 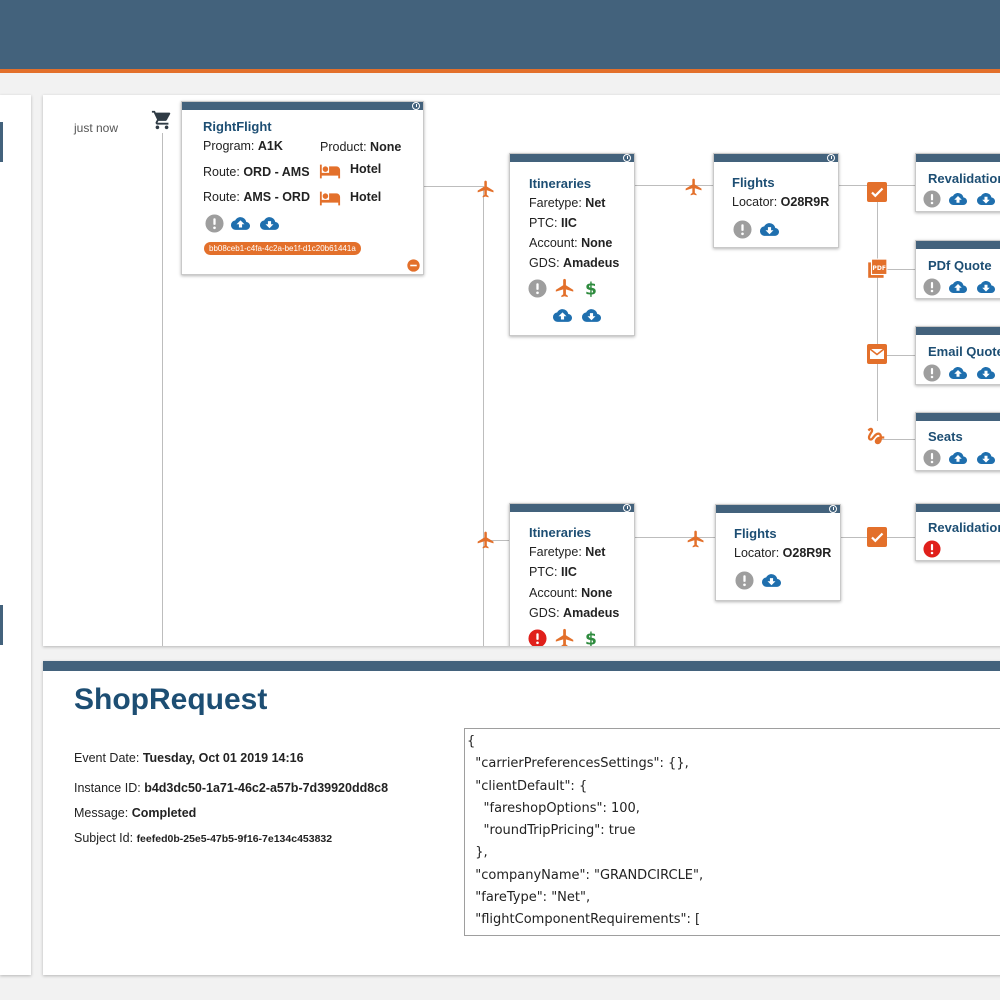 What do you see at coordinates (471, 741) in the screenshot?
I see `json-line: {` at bounding box center [471, 741].